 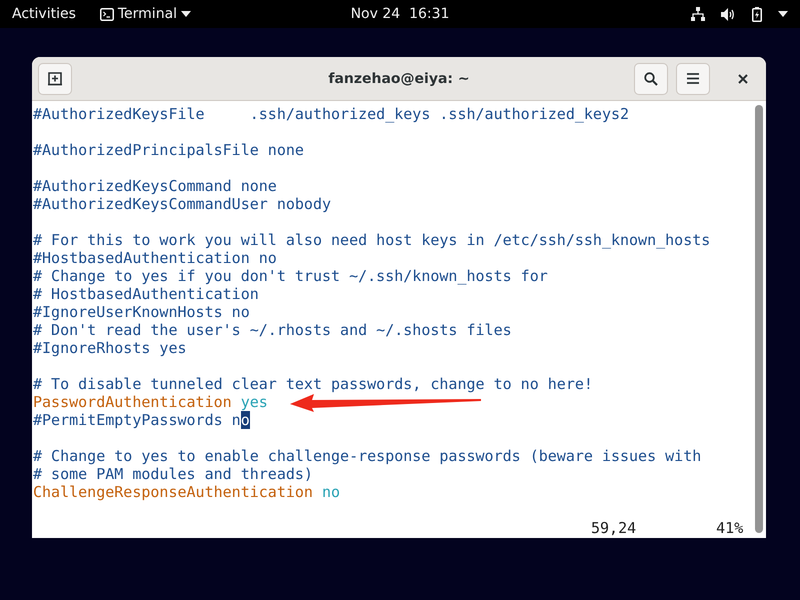 I want to click on comment-text: # HostbasedAuthentication, so click(x=146, y=294).